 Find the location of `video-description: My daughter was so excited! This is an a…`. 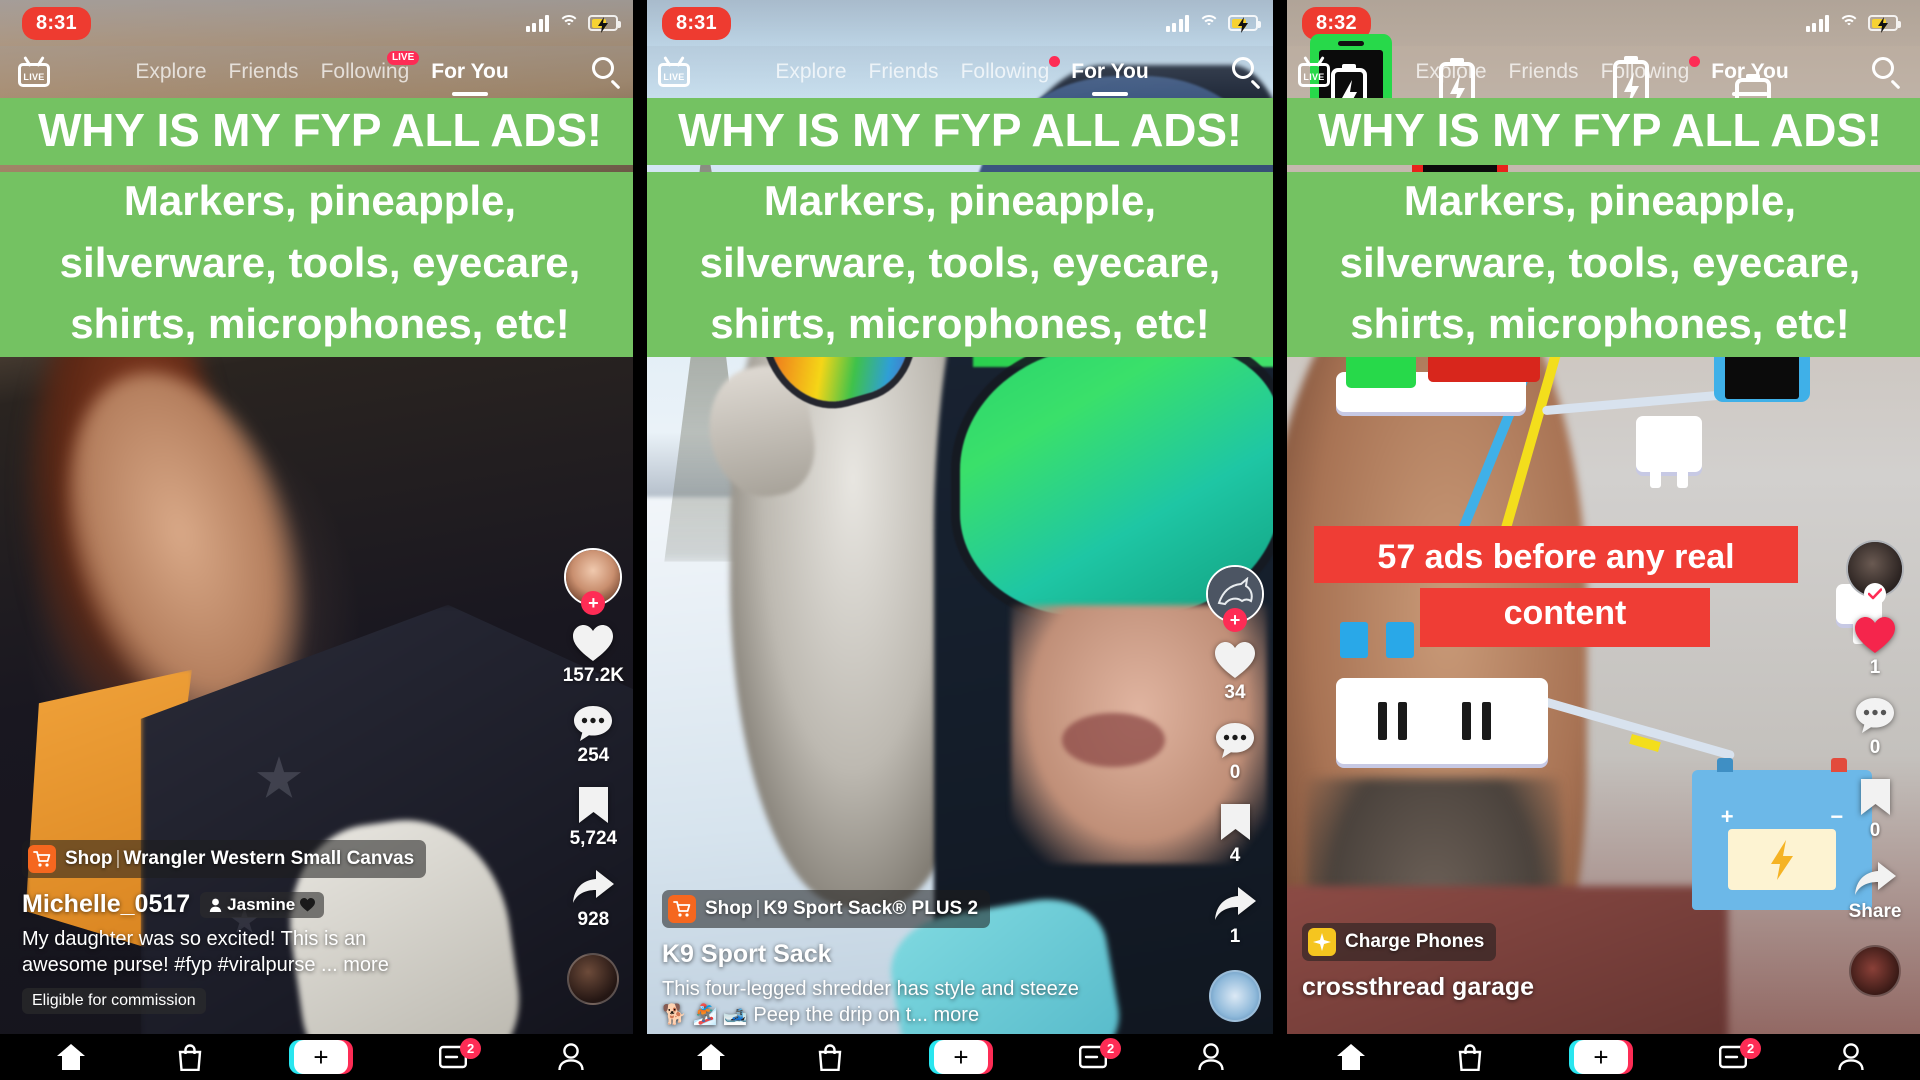

video-description: My daughter was so excited! This is an a… is located at coordinates (237, 952).